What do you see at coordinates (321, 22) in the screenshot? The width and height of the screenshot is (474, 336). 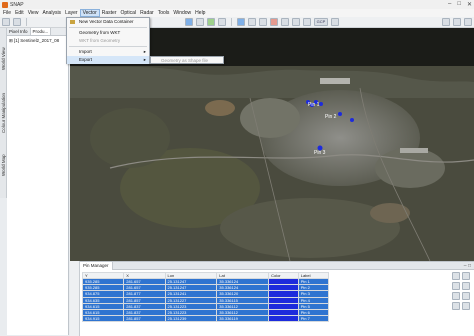 I see `gcp-tool-icon: GCP` at bounding box center [321, 22].